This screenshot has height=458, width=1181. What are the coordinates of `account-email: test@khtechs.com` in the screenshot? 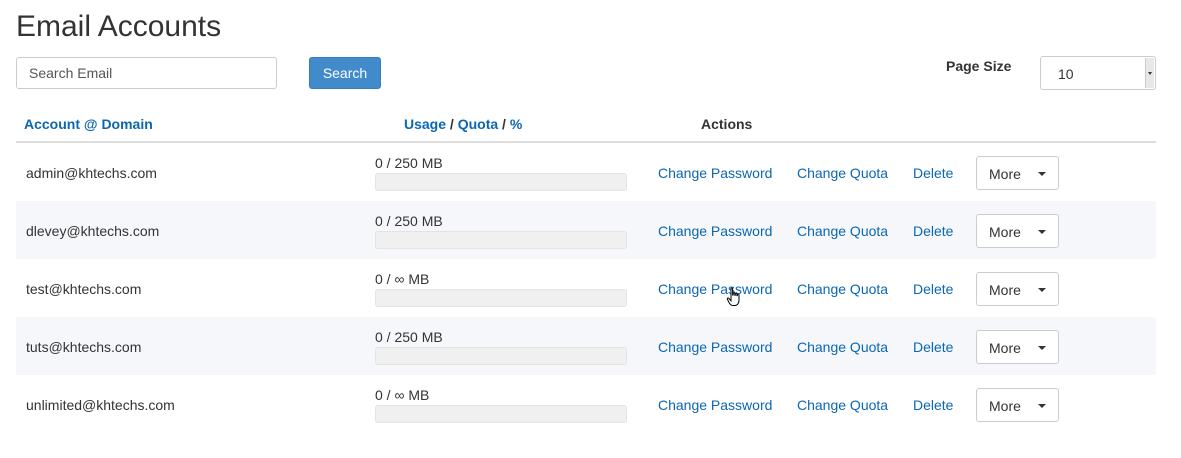 It's located at (84, 289).